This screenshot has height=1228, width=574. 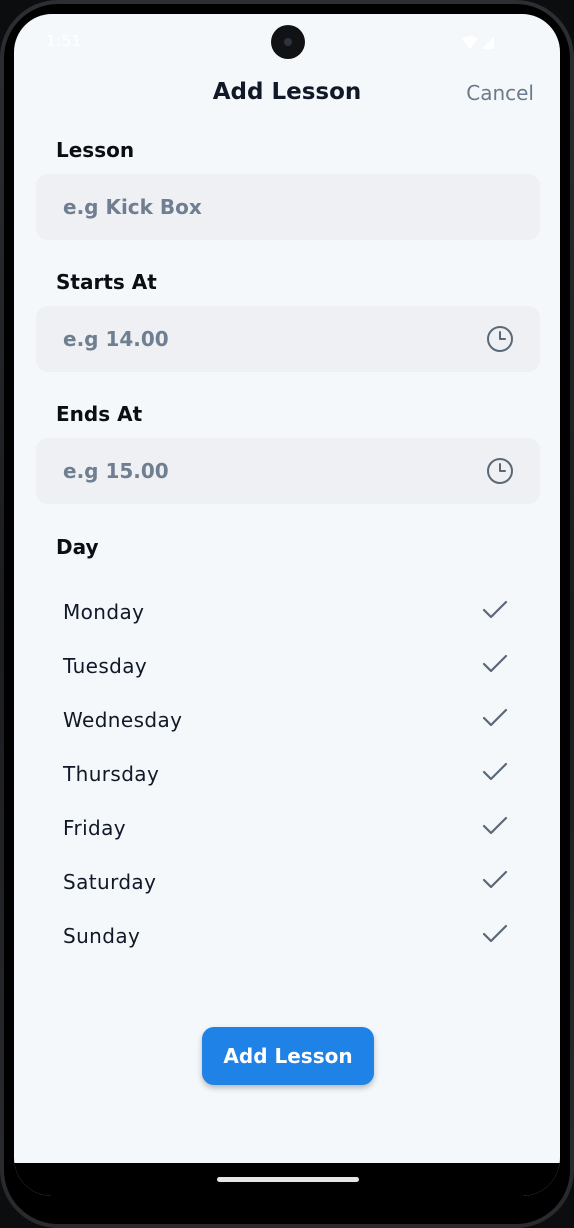 I want to click on day-item-label: Thursday, so click(x=111, y=774).